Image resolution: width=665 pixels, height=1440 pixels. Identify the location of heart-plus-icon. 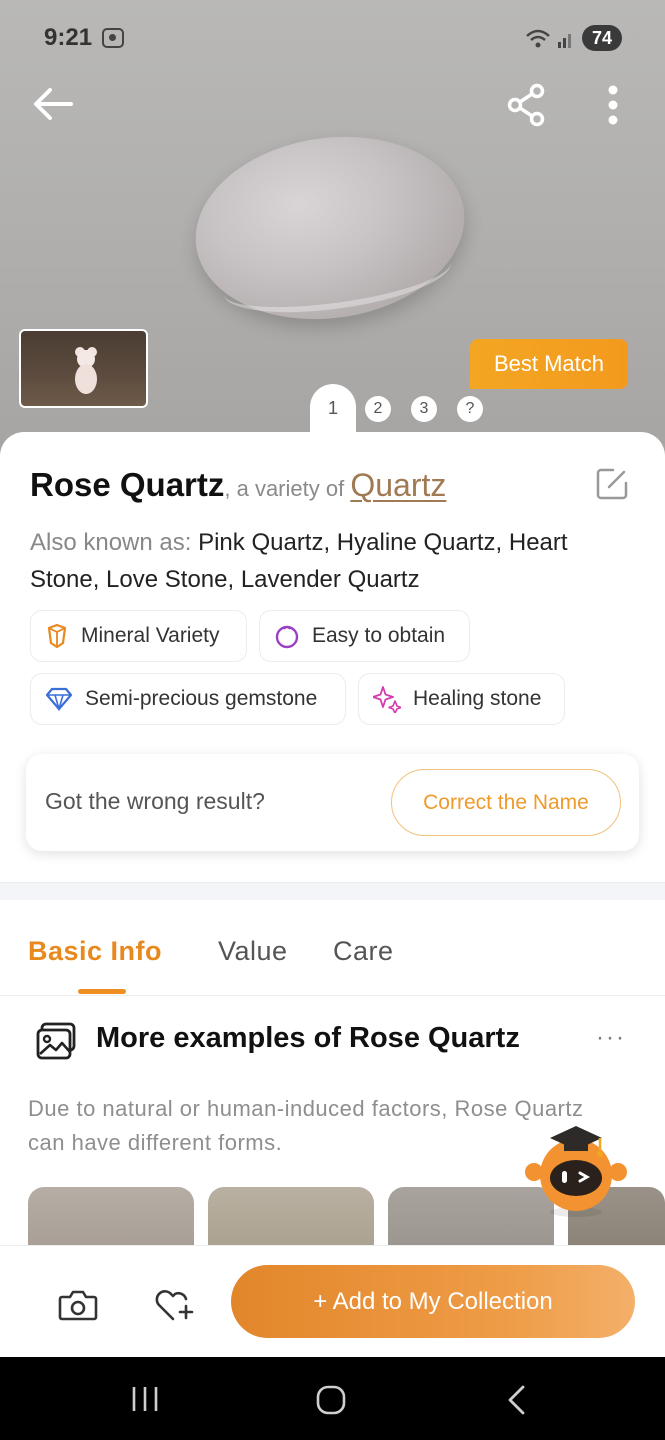
(174, 1305).